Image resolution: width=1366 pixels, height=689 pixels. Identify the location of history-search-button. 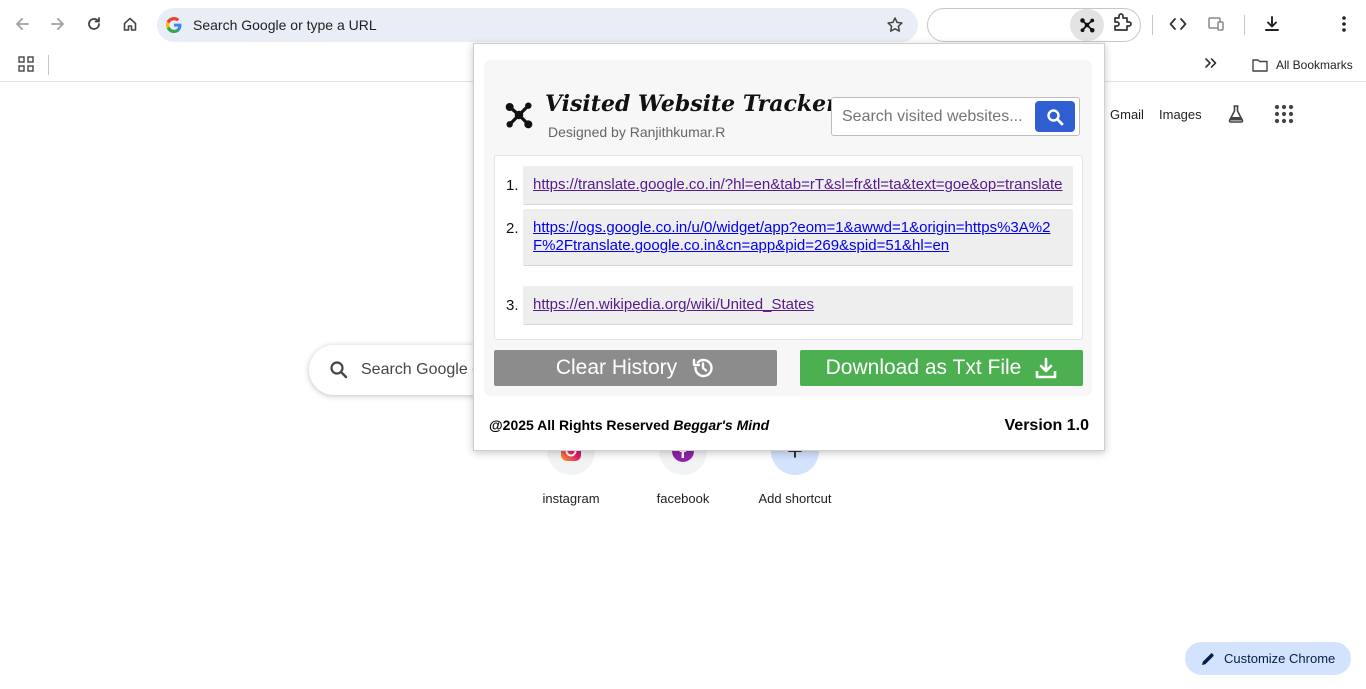
(1055, 116).